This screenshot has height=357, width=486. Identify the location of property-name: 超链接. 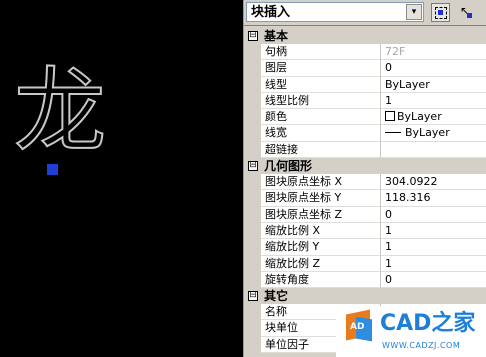
(321, 150).